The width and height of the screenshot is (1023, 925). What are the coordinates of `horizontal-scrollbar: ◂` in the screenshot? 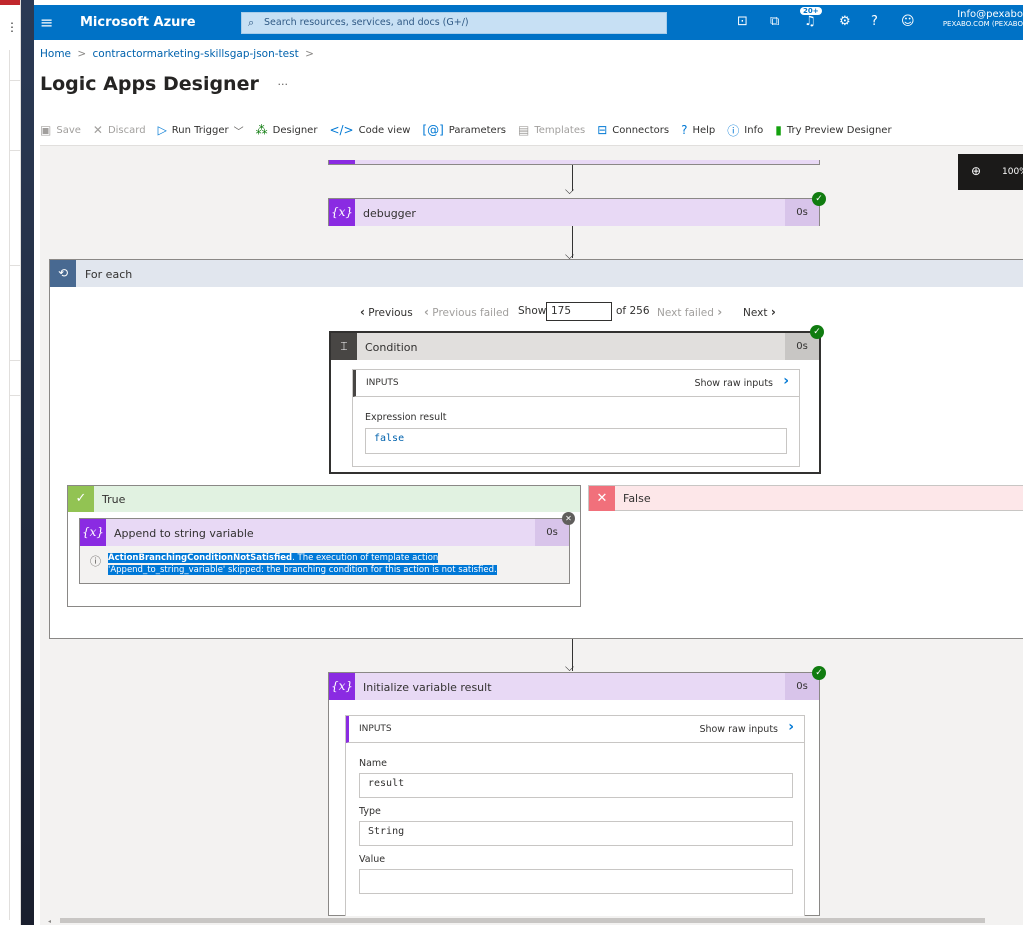 It's located at (531, 920).